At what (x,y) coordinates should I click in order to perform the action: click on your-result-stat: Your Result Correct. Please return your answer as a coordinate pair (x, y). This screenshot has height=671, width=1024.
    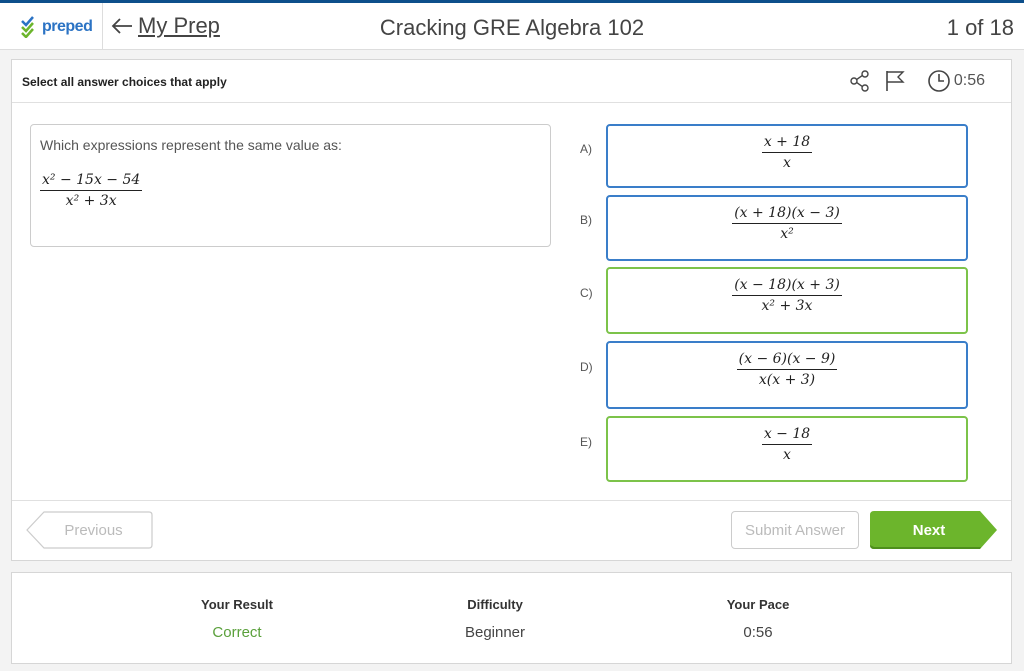
    Looking at the image, I should click on (237, 619).